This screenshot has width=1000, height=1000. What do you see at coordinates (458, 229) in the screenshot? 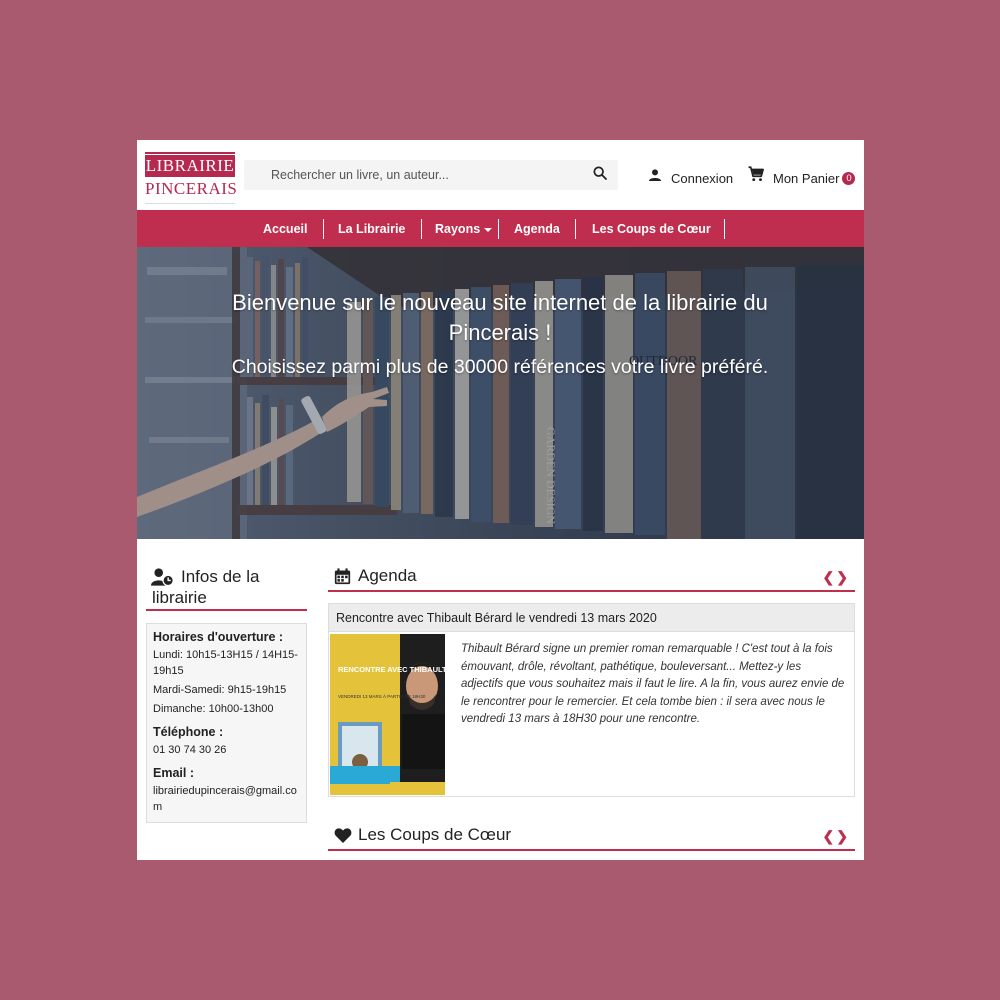
I see `nav-item-label: Rayons` at bounding box center [458, 229].